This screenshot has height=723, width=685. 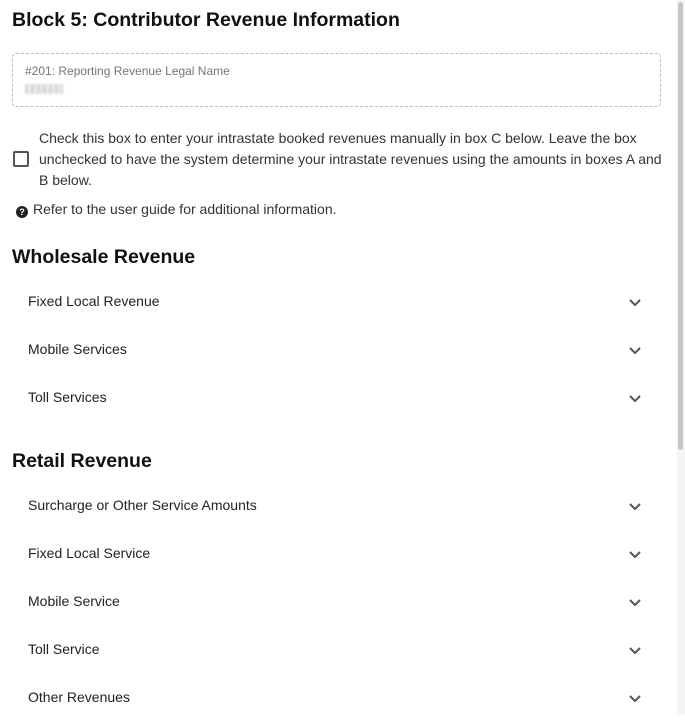 I want to click on manual-entry-checkbox, so click(x=21, y=159).